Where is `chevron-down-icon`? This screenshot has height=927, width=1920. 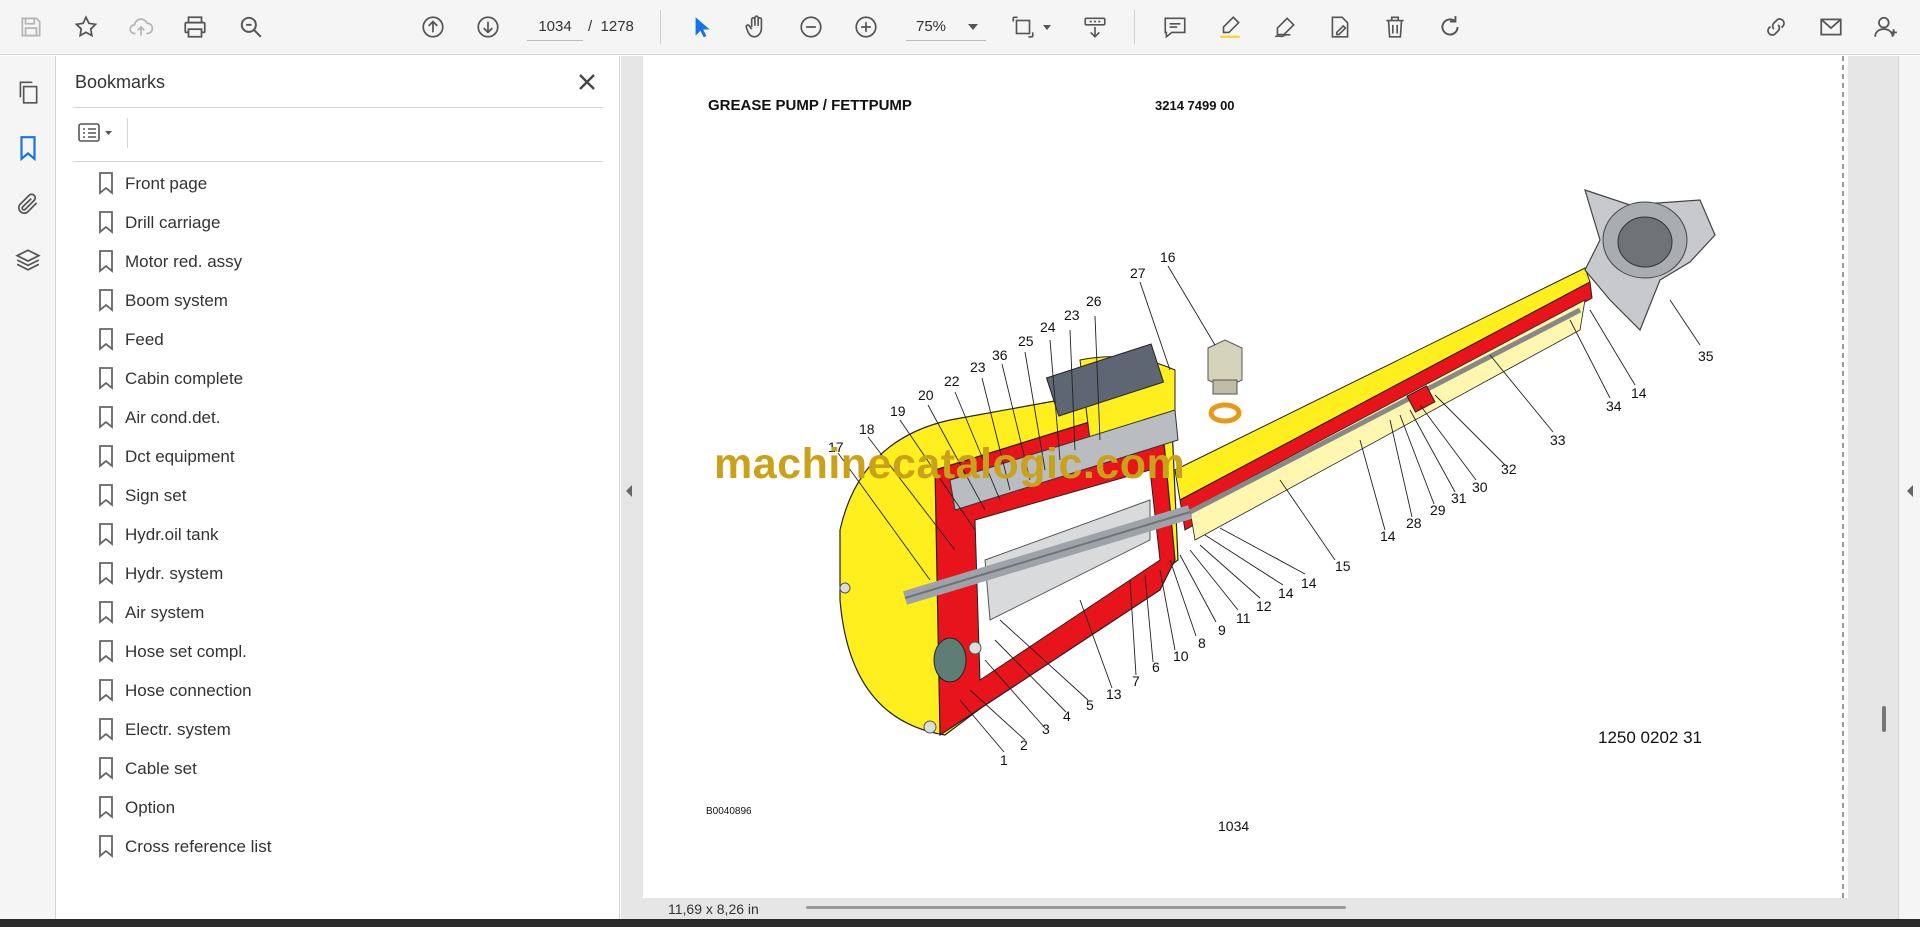
chevron-down-icon is located at coordinates (1047, 27).